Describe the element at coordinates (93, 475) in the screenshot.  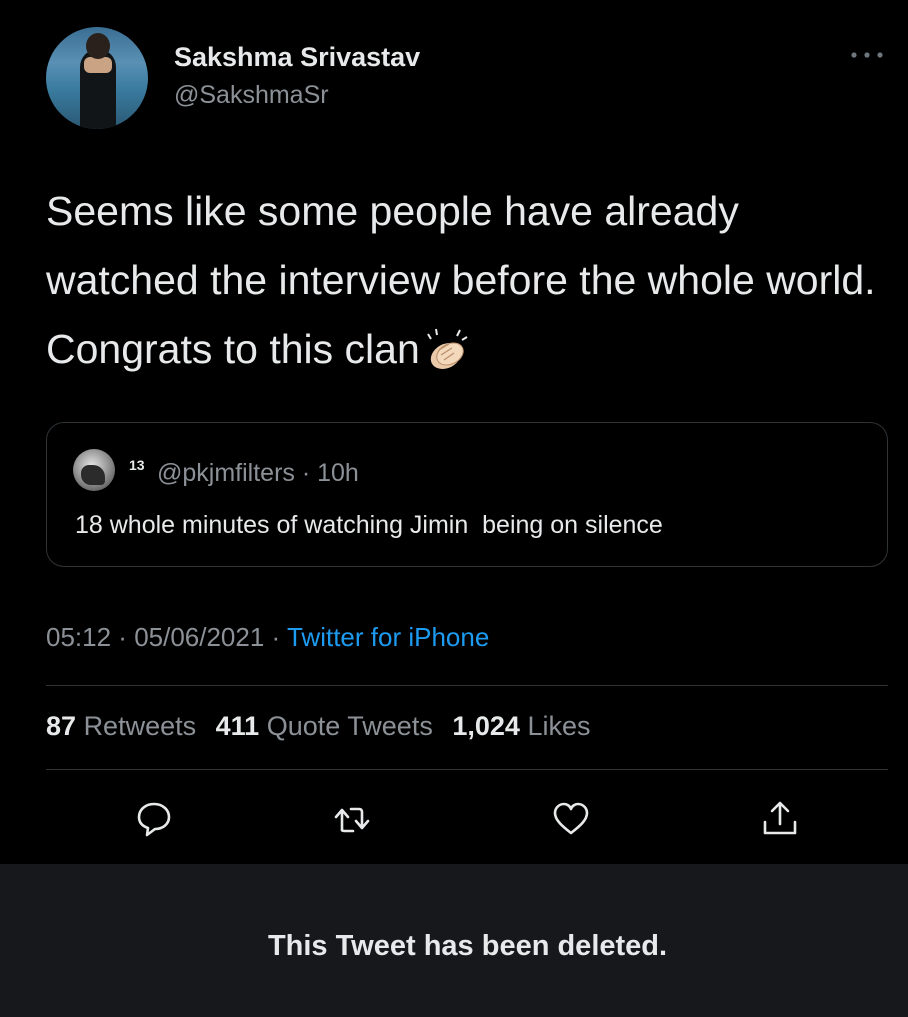
I see `quoted-avatar-shade` at that location.